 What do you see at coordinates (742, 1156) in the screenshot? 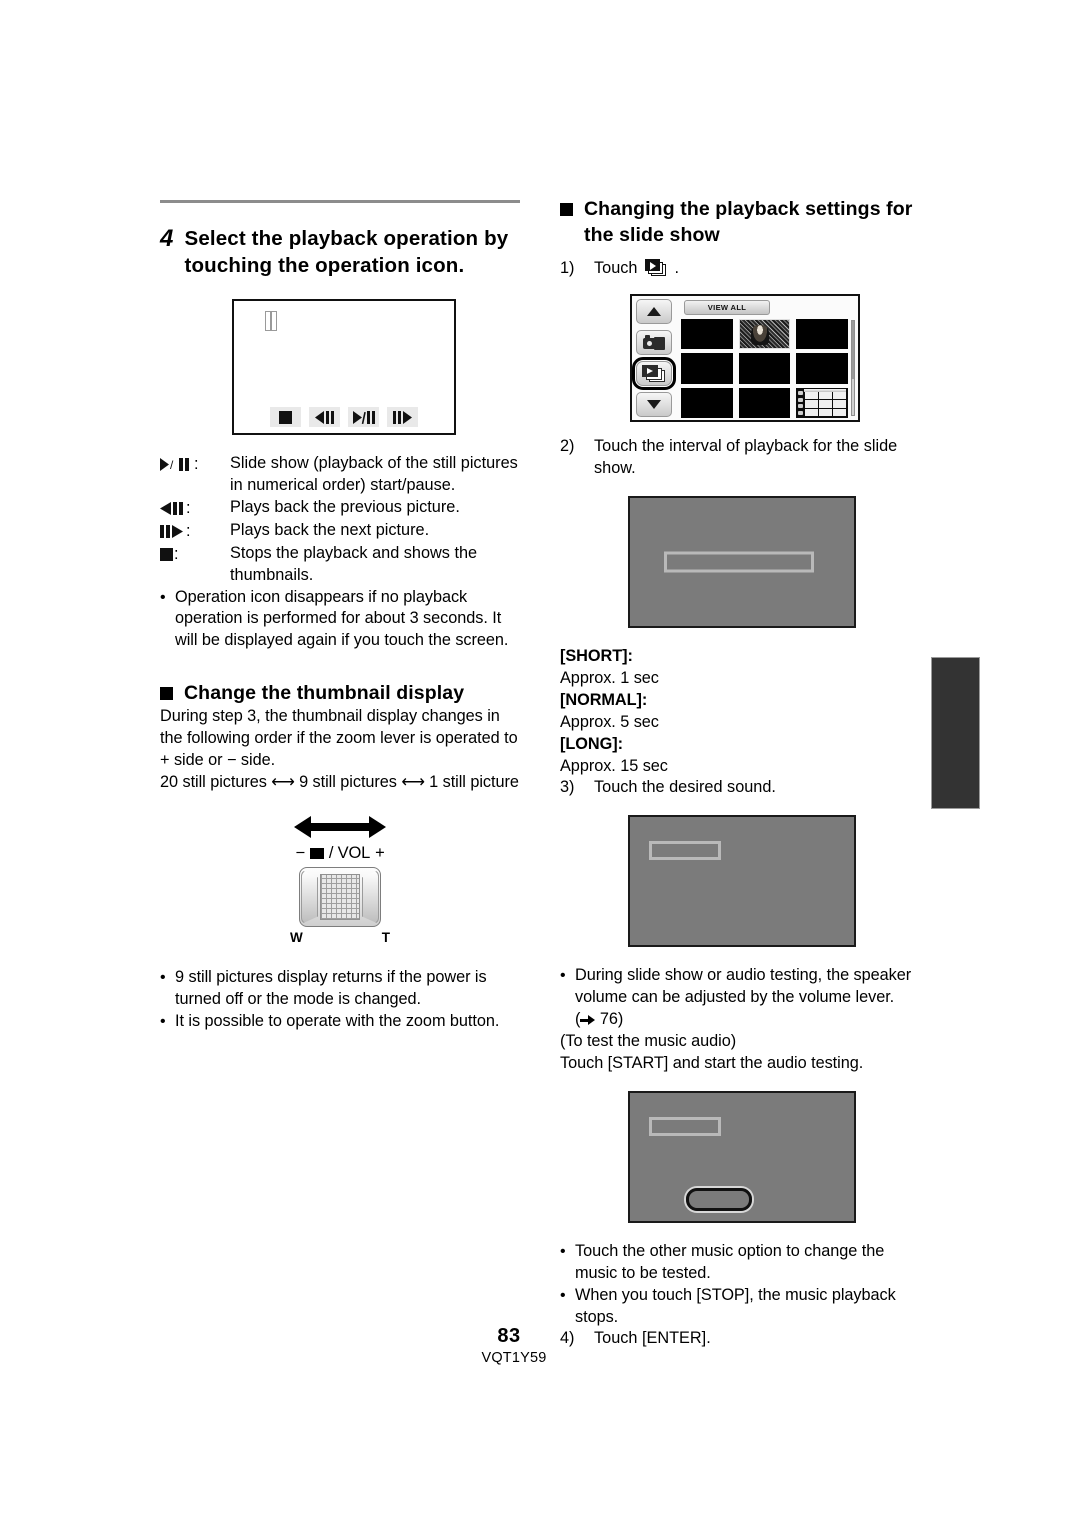
I see `music-test-screen` at bounding box center [742, 1156].